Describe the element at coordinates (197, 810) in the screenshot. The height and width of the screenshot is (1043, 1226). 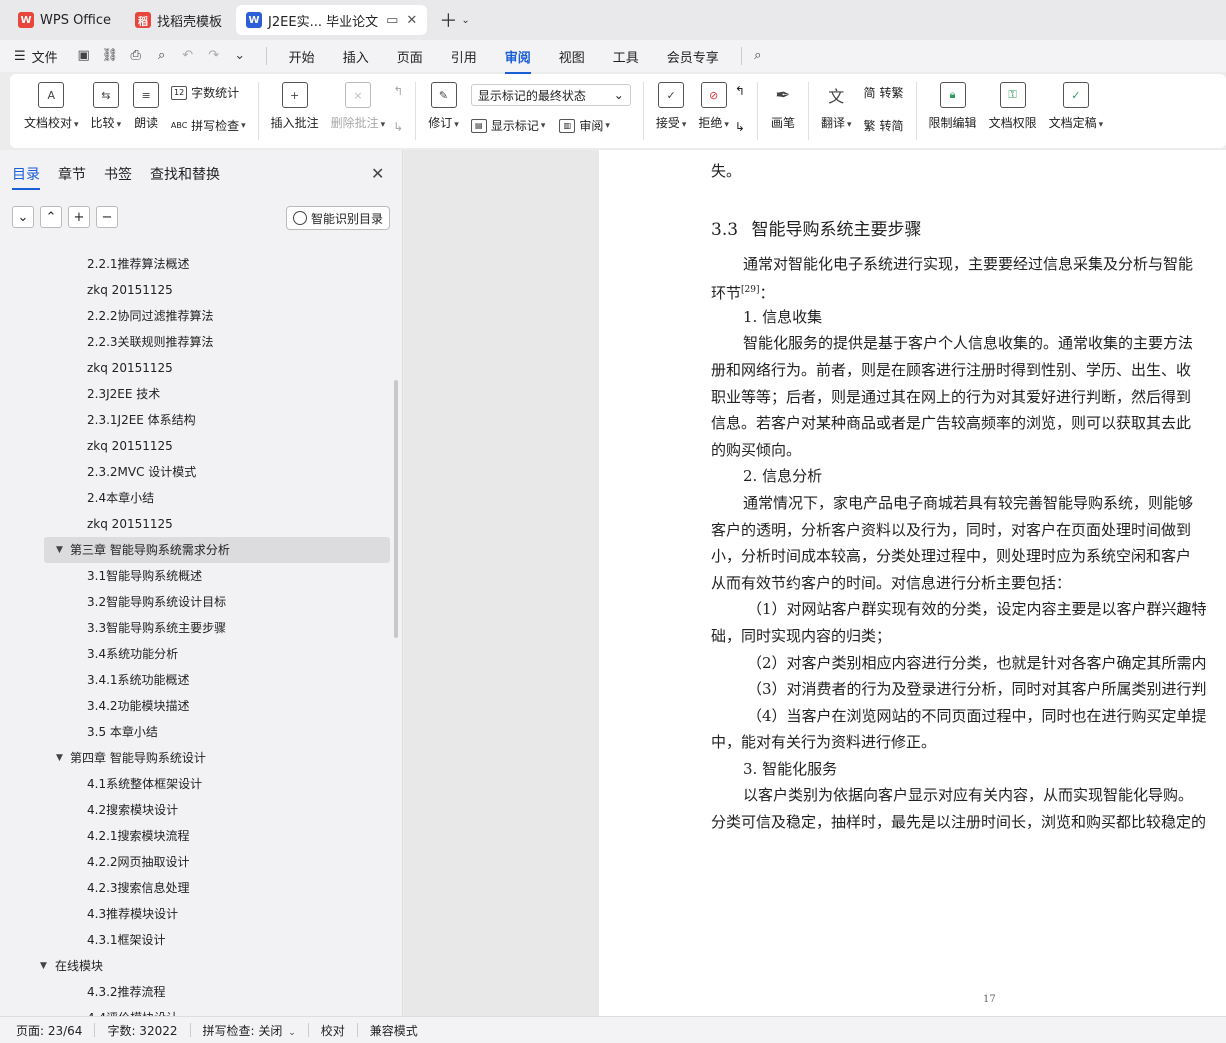
I see `toc-item: 4.2搜索模块设计` at that location.